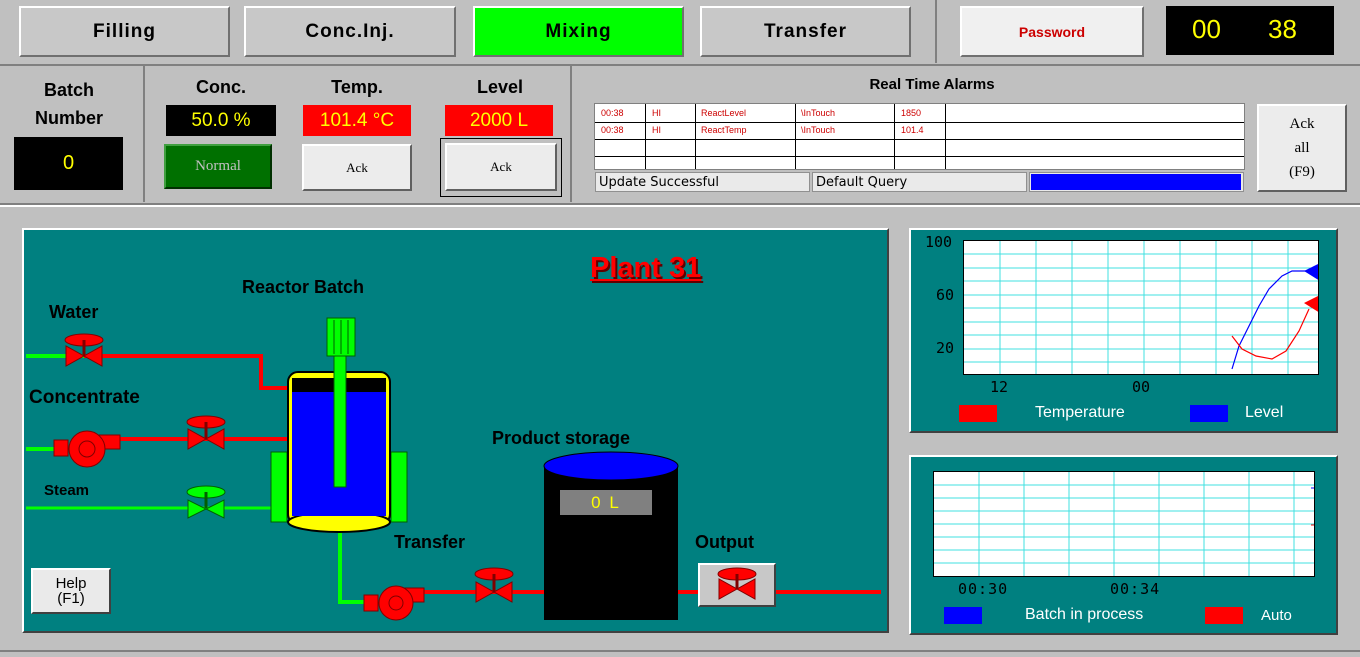 The height and width of the screenshot is (657, 1360). I want to click on alarm-progress-fill, so click(1136, 182).